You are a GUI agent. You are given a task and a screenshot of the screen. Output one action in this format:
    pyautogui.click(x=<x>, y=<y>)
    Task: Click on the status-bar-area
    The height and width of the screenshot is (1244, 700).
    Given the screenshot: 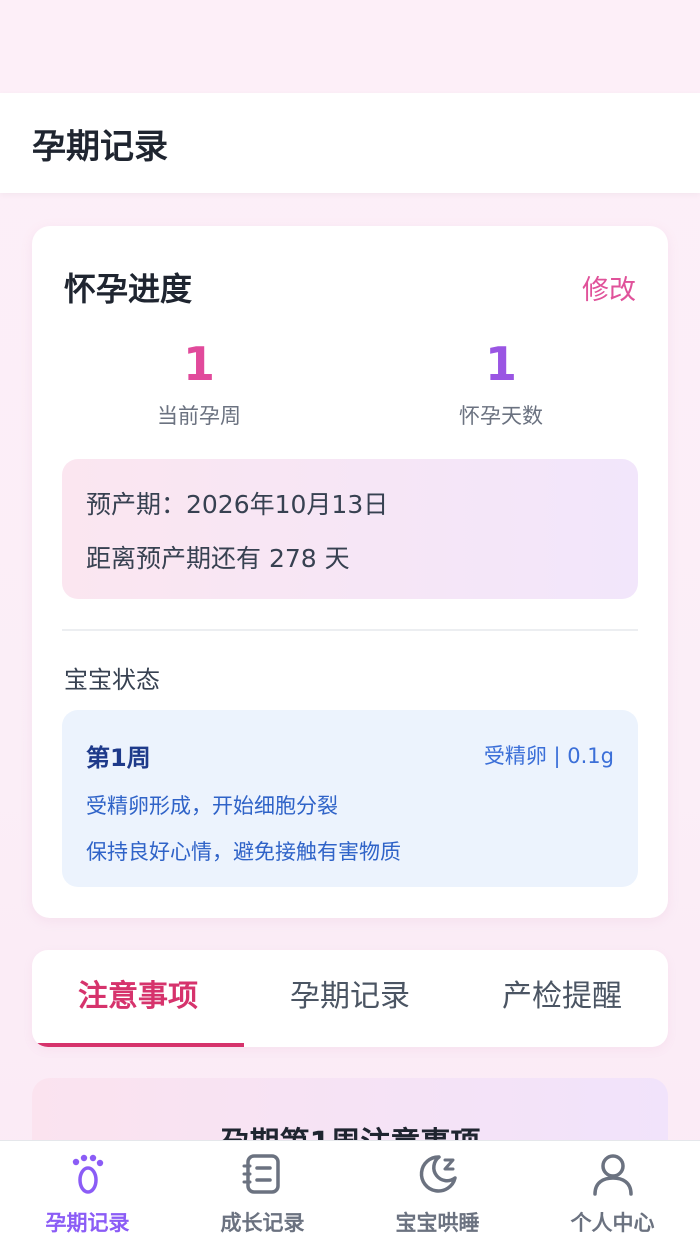 What is the action you would take?
    pyautogui.click(x=350, y=46)
    